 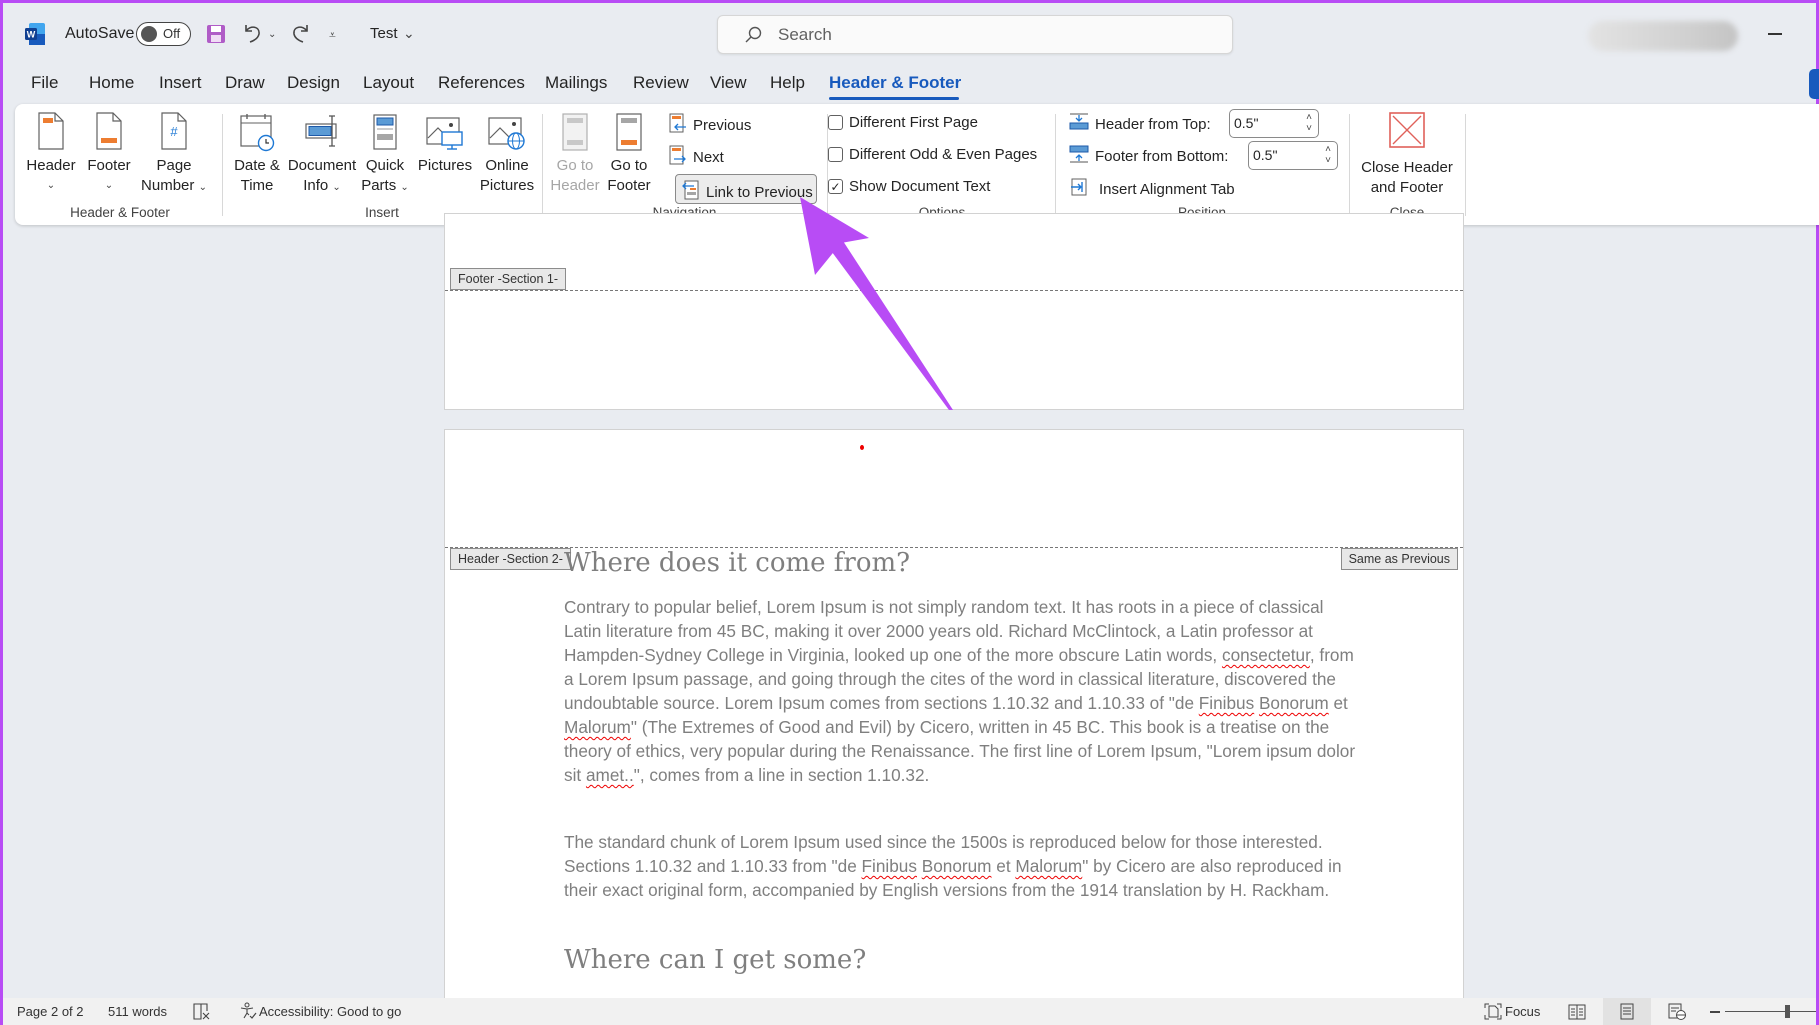 I want to click on header-from-top-icon, so click(x=1079, y=124).